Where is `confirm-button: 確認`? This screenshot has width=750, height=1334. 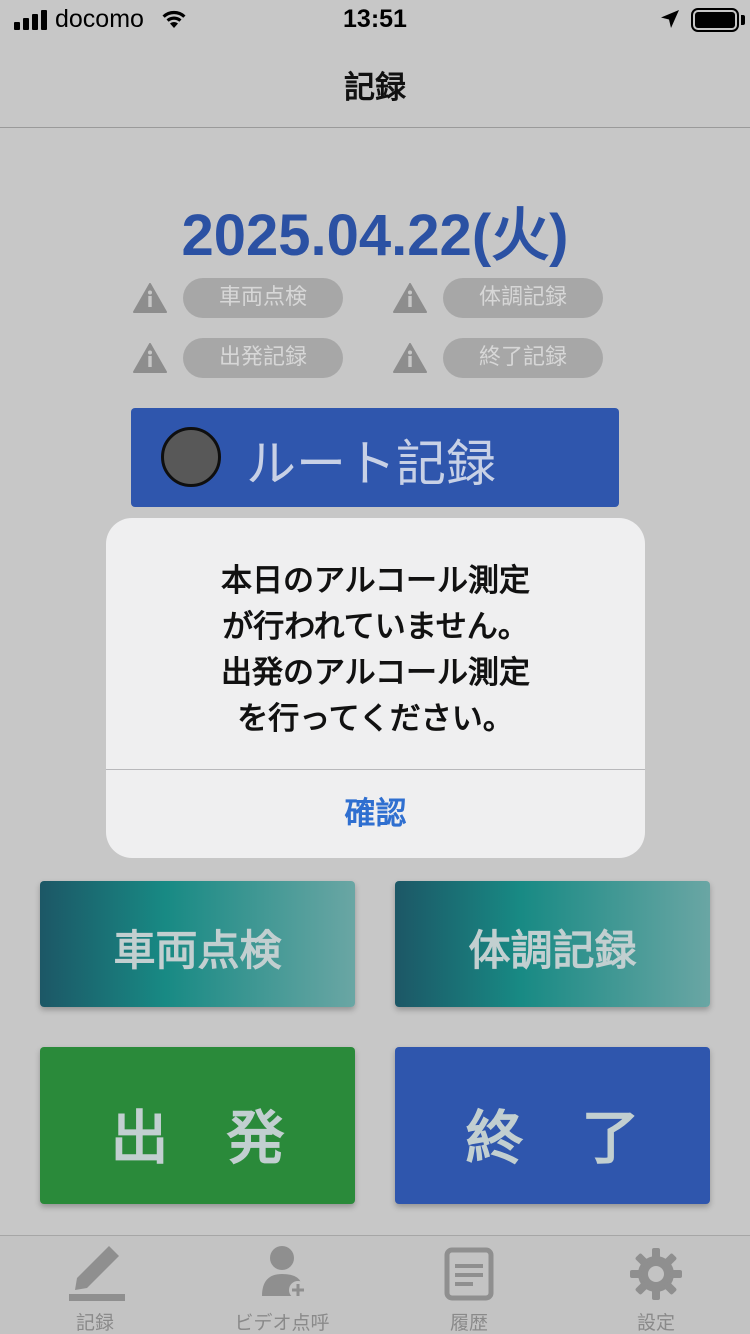 confirm-button: 確認 is located at coordinates (375, 814).